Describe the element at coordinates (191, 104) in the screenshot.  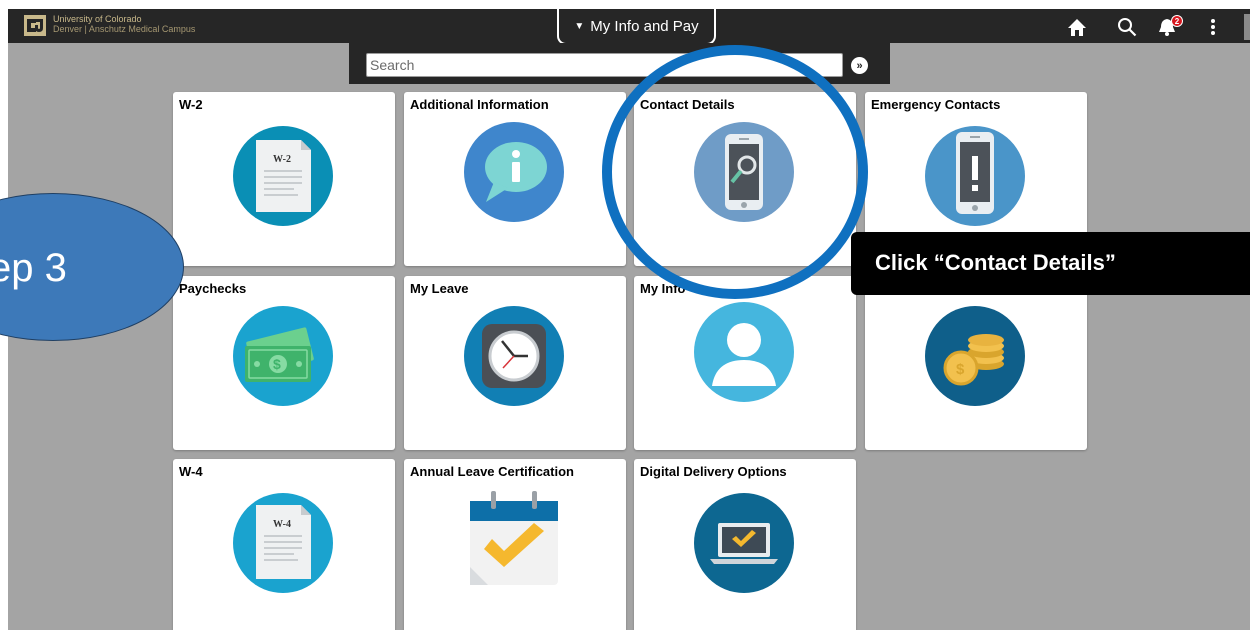
I see `tile-label: W-2` at that location.